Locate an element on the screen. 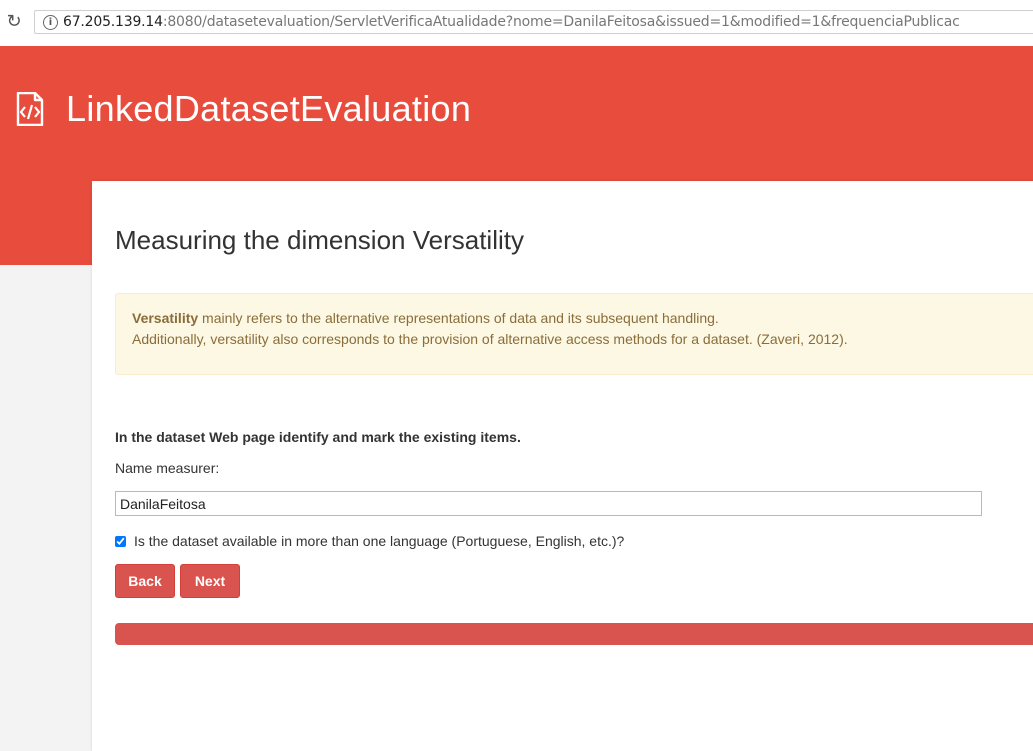  progress-fill is located at coordinates (574, 634).